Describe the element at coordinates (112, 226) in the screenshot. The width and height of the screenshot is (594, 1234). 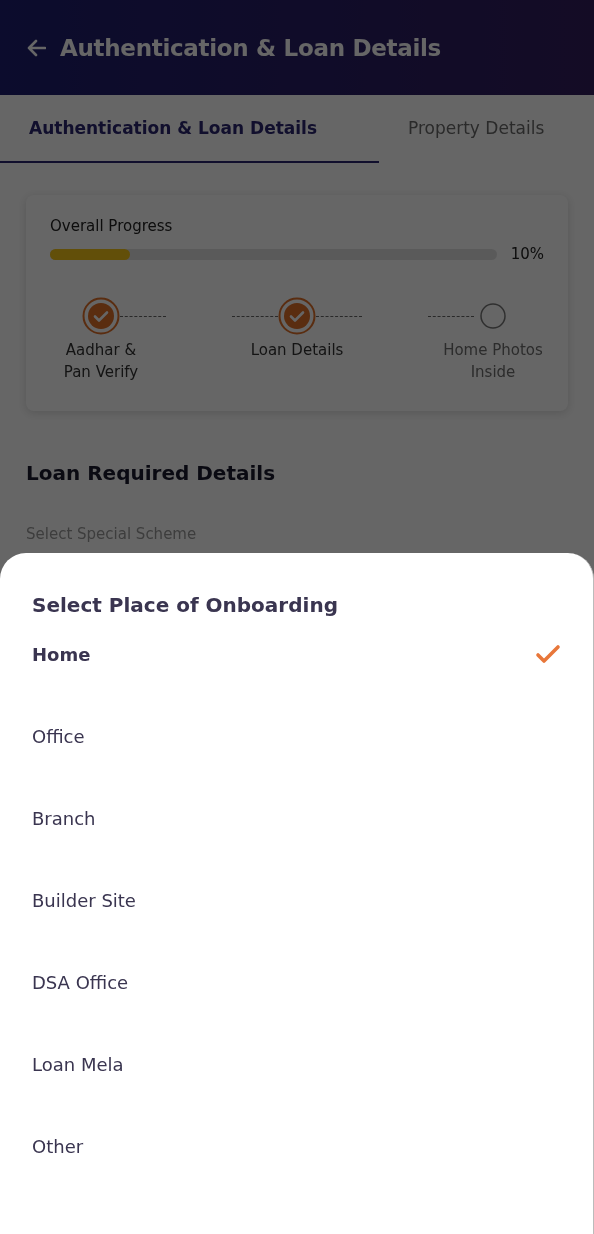
I see `progress-label: Overall Progress` at that location.